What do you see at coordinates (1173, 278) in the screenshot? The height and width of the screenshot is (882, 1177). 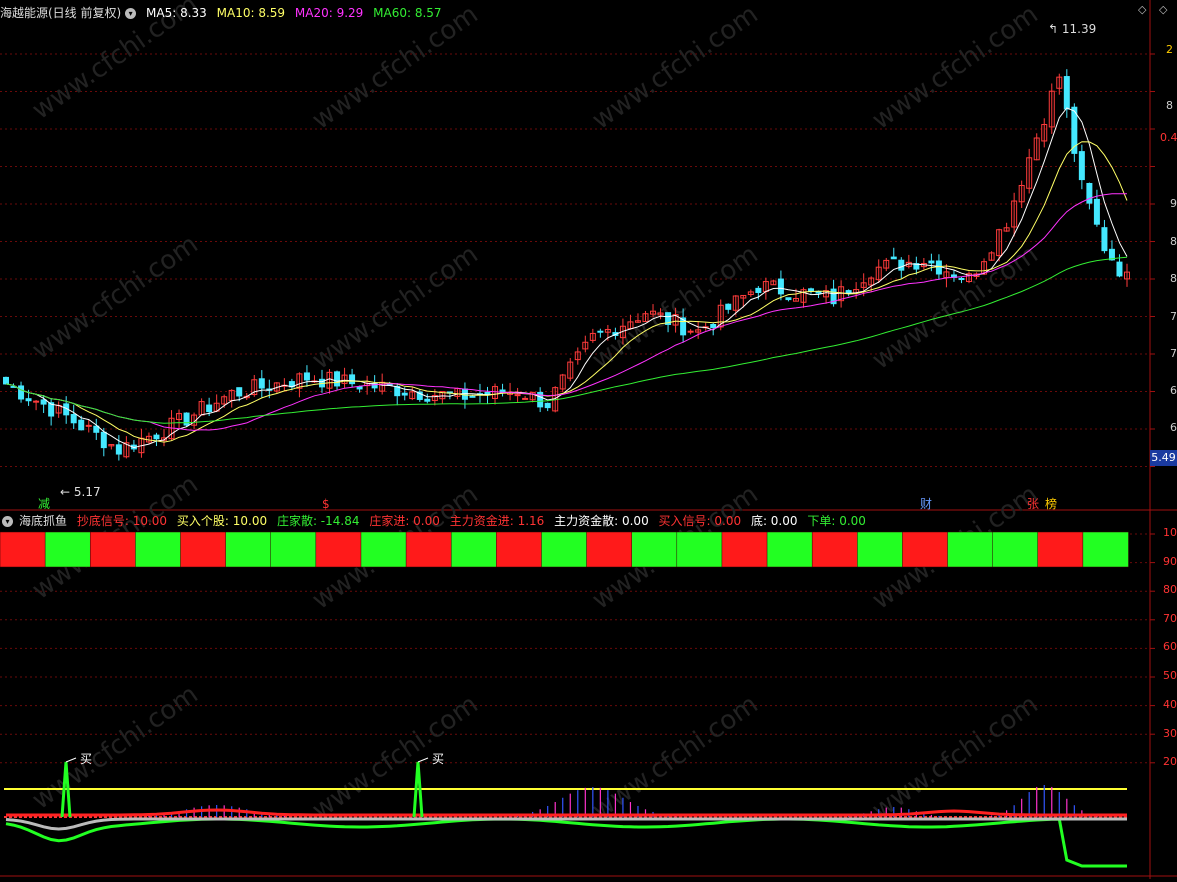 I see `right-axis-label: 8` at bounding box center [1173, 278].